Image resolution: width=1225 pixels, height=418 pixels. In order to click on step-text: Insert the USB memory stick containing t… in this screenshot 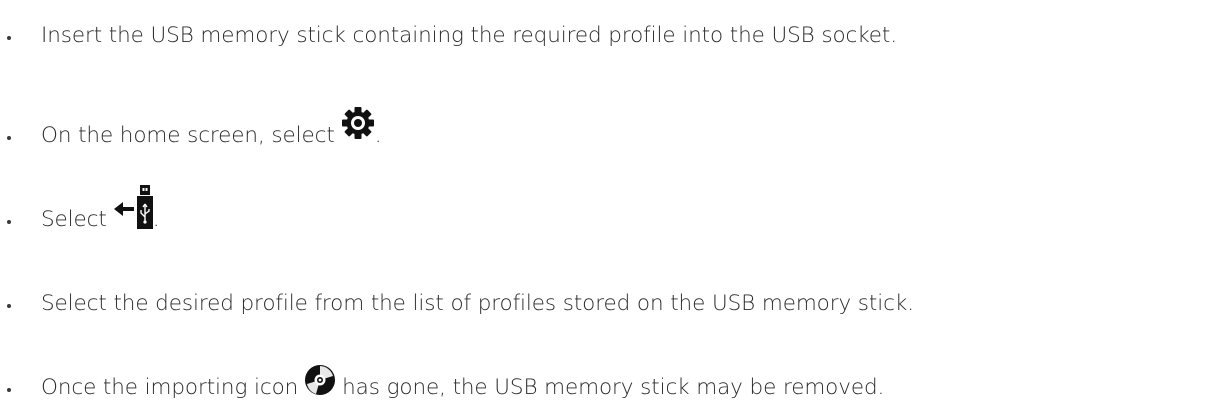, I will do `click(469, 35)`.